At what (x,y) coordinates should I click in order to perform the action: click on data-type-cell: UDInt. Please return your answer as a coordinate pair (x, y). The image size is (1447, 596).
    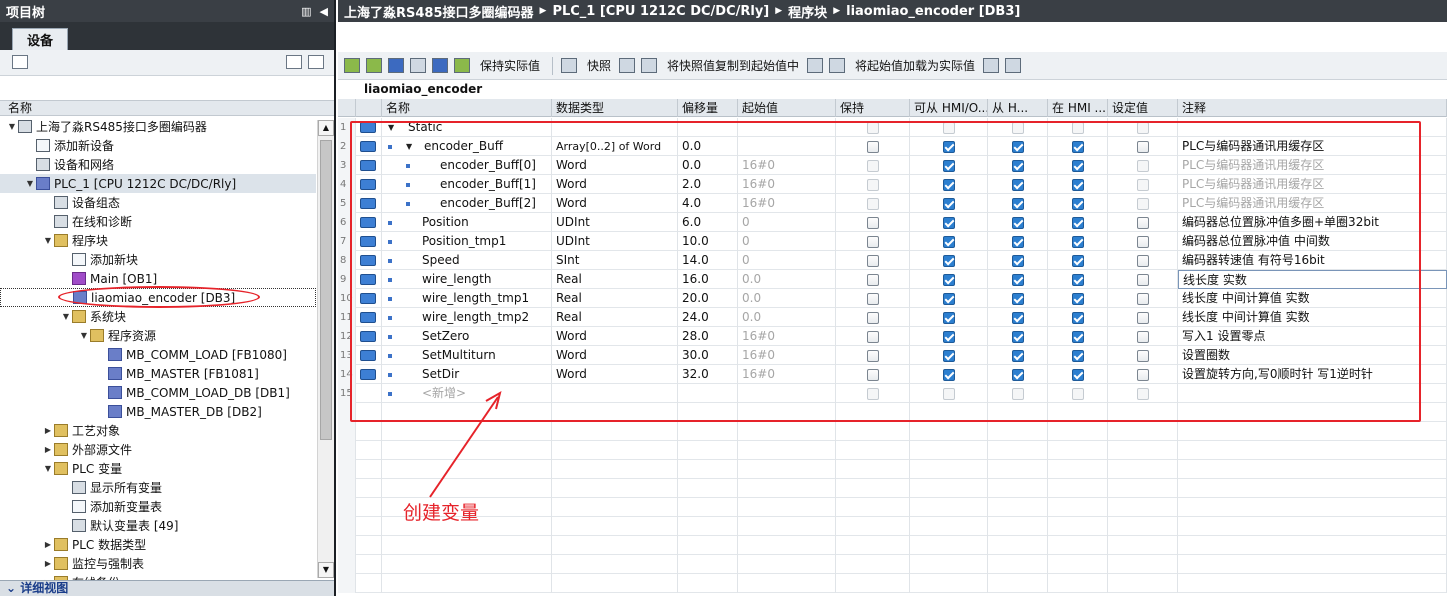
    Looking at the image, I should click on (615, 222).